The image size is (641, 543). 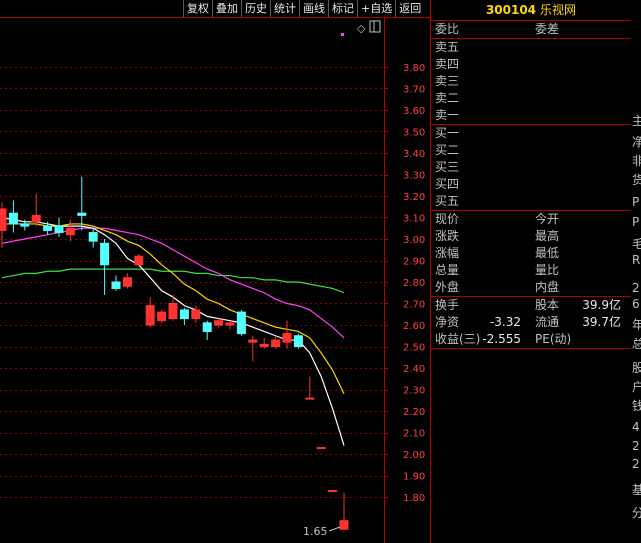 I want to click on quote-row-2-right: 最低, so click(x=547, y=253).